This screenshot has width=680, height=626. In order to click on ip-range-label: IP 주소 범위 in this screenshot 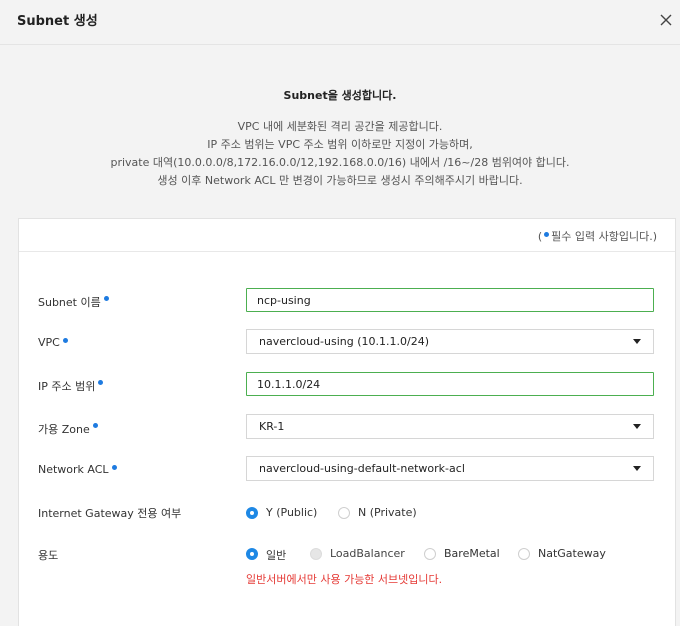, I will do `click(71, 386)`.